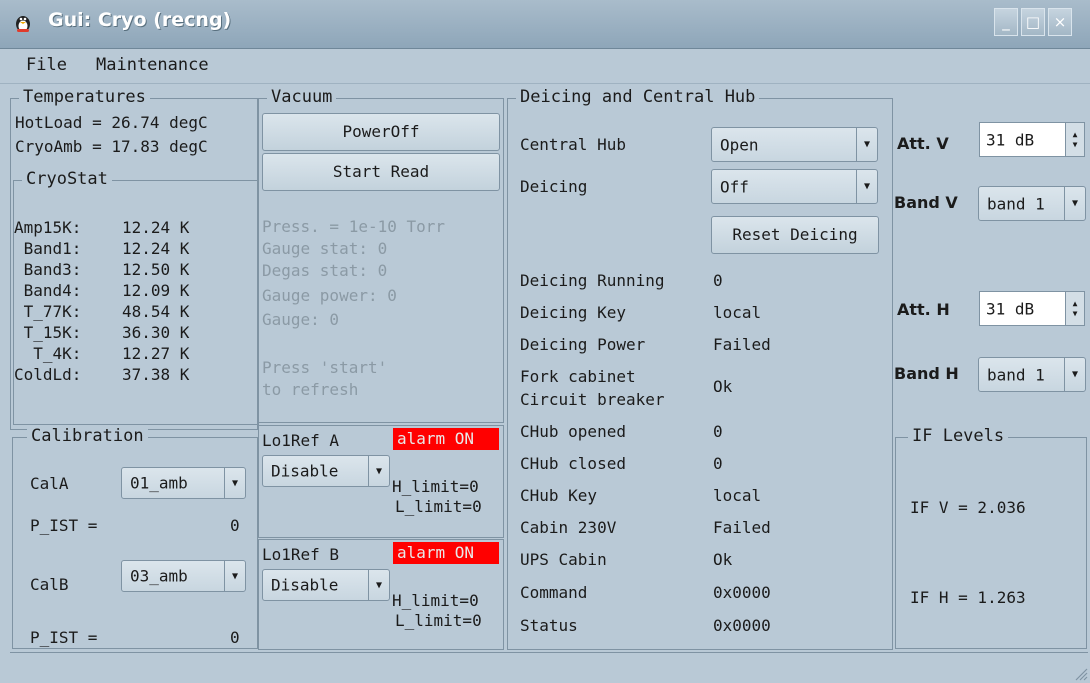 This screenshot has height=683, width=1090. Describe the element at coordinates (111, 146) in the screenshot. I see `cryoamb-readout: CryoAmb = 17.83 degC` at that location.